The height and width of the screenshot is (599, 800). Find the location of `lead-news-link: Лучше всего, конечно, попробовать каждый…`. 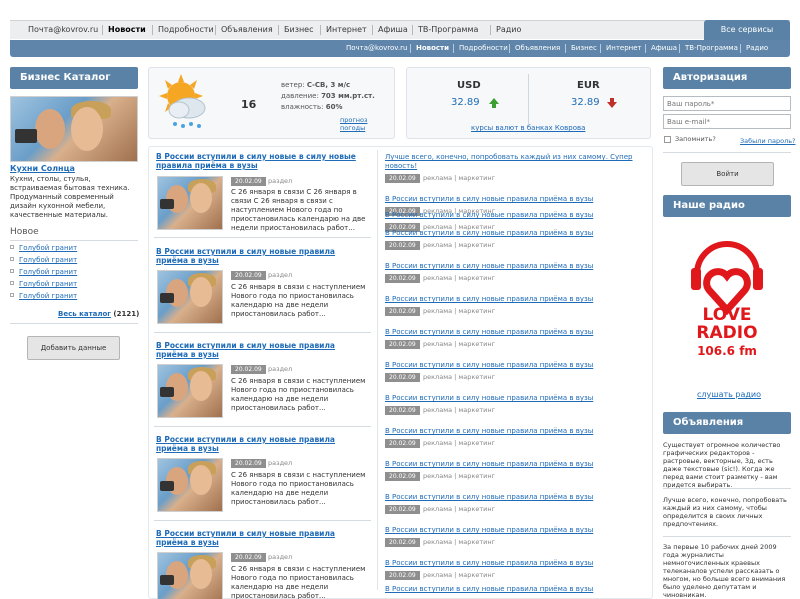

lead-news-link: Лучше всего, конечно, попробовать каждый… is located at coordinates (510, 162).